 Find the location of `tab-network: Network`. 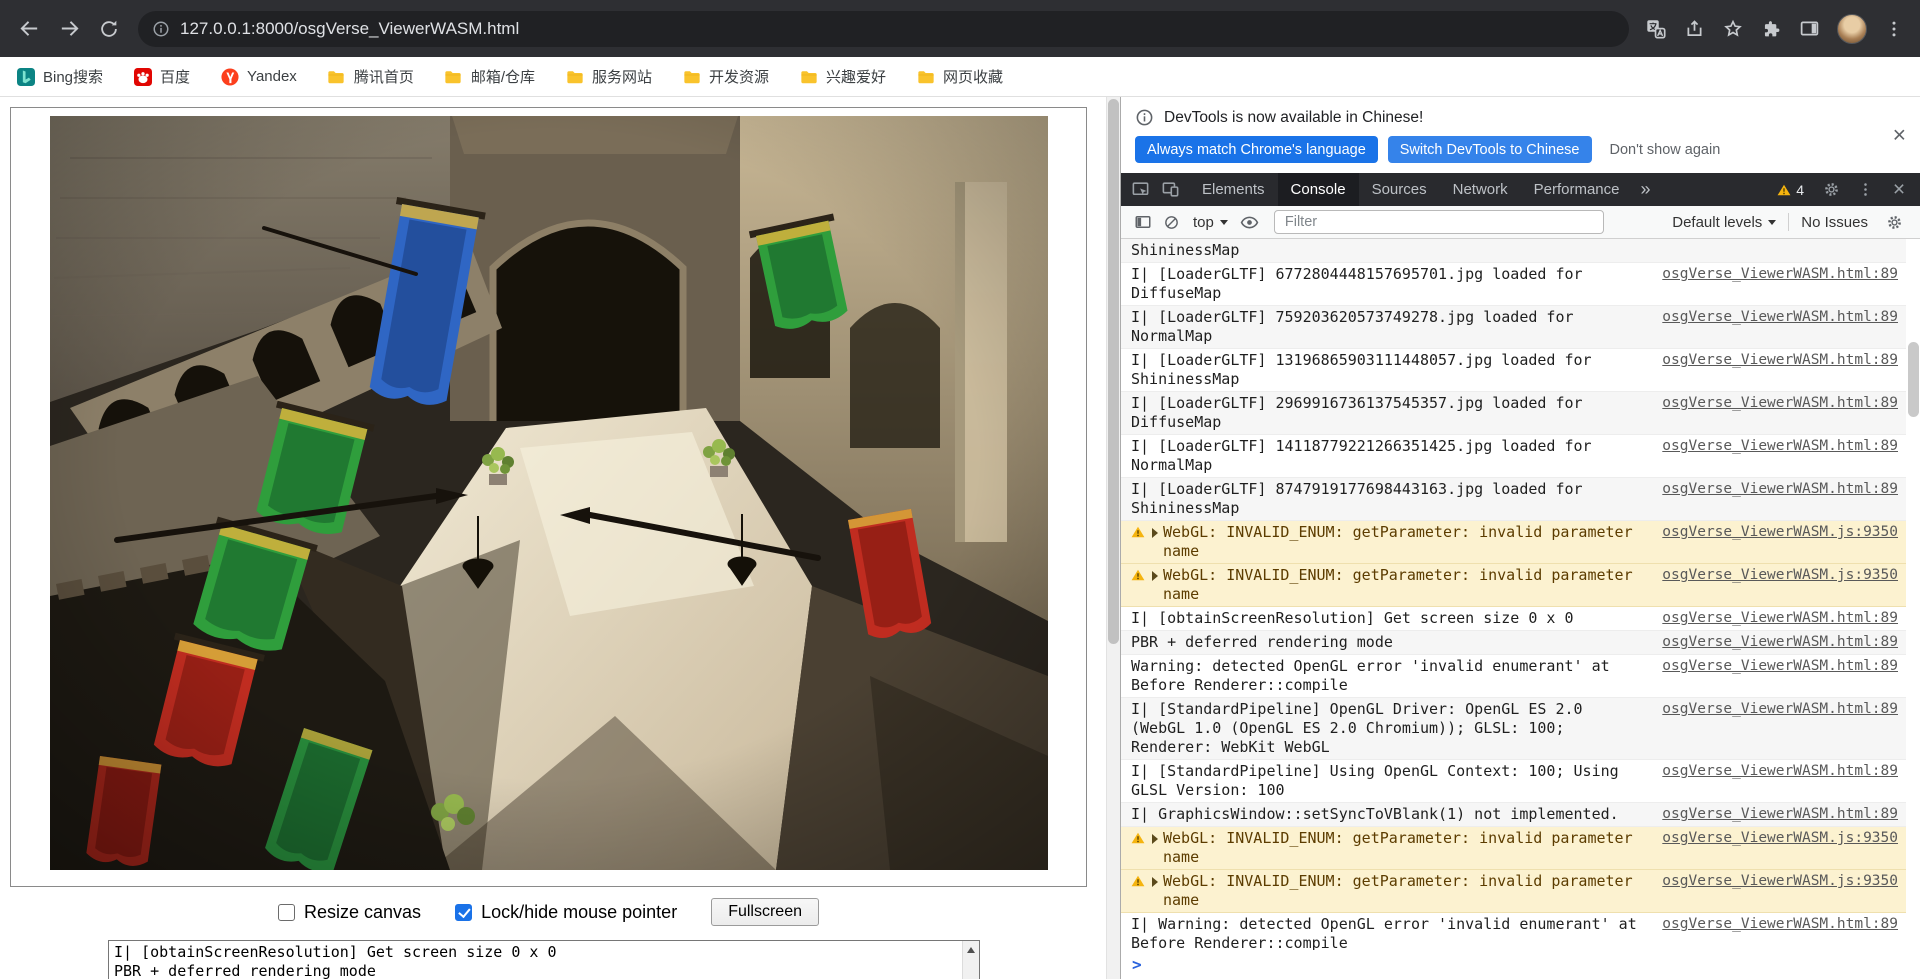

tab-network: Network is located at coordinates (1480, 189).